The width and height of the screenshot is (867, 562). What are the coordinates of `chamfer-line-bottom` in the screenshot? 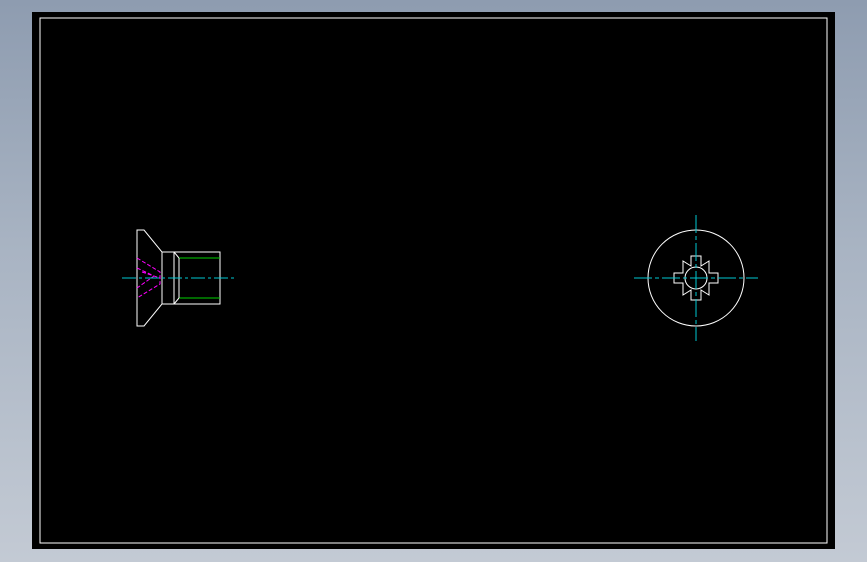 It's located at (176, 301).